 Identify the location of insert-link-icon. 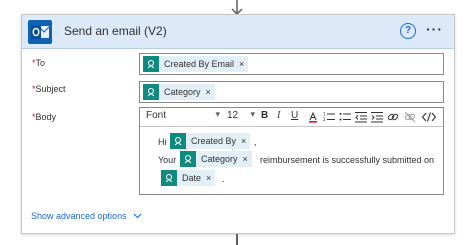
(393, 117).